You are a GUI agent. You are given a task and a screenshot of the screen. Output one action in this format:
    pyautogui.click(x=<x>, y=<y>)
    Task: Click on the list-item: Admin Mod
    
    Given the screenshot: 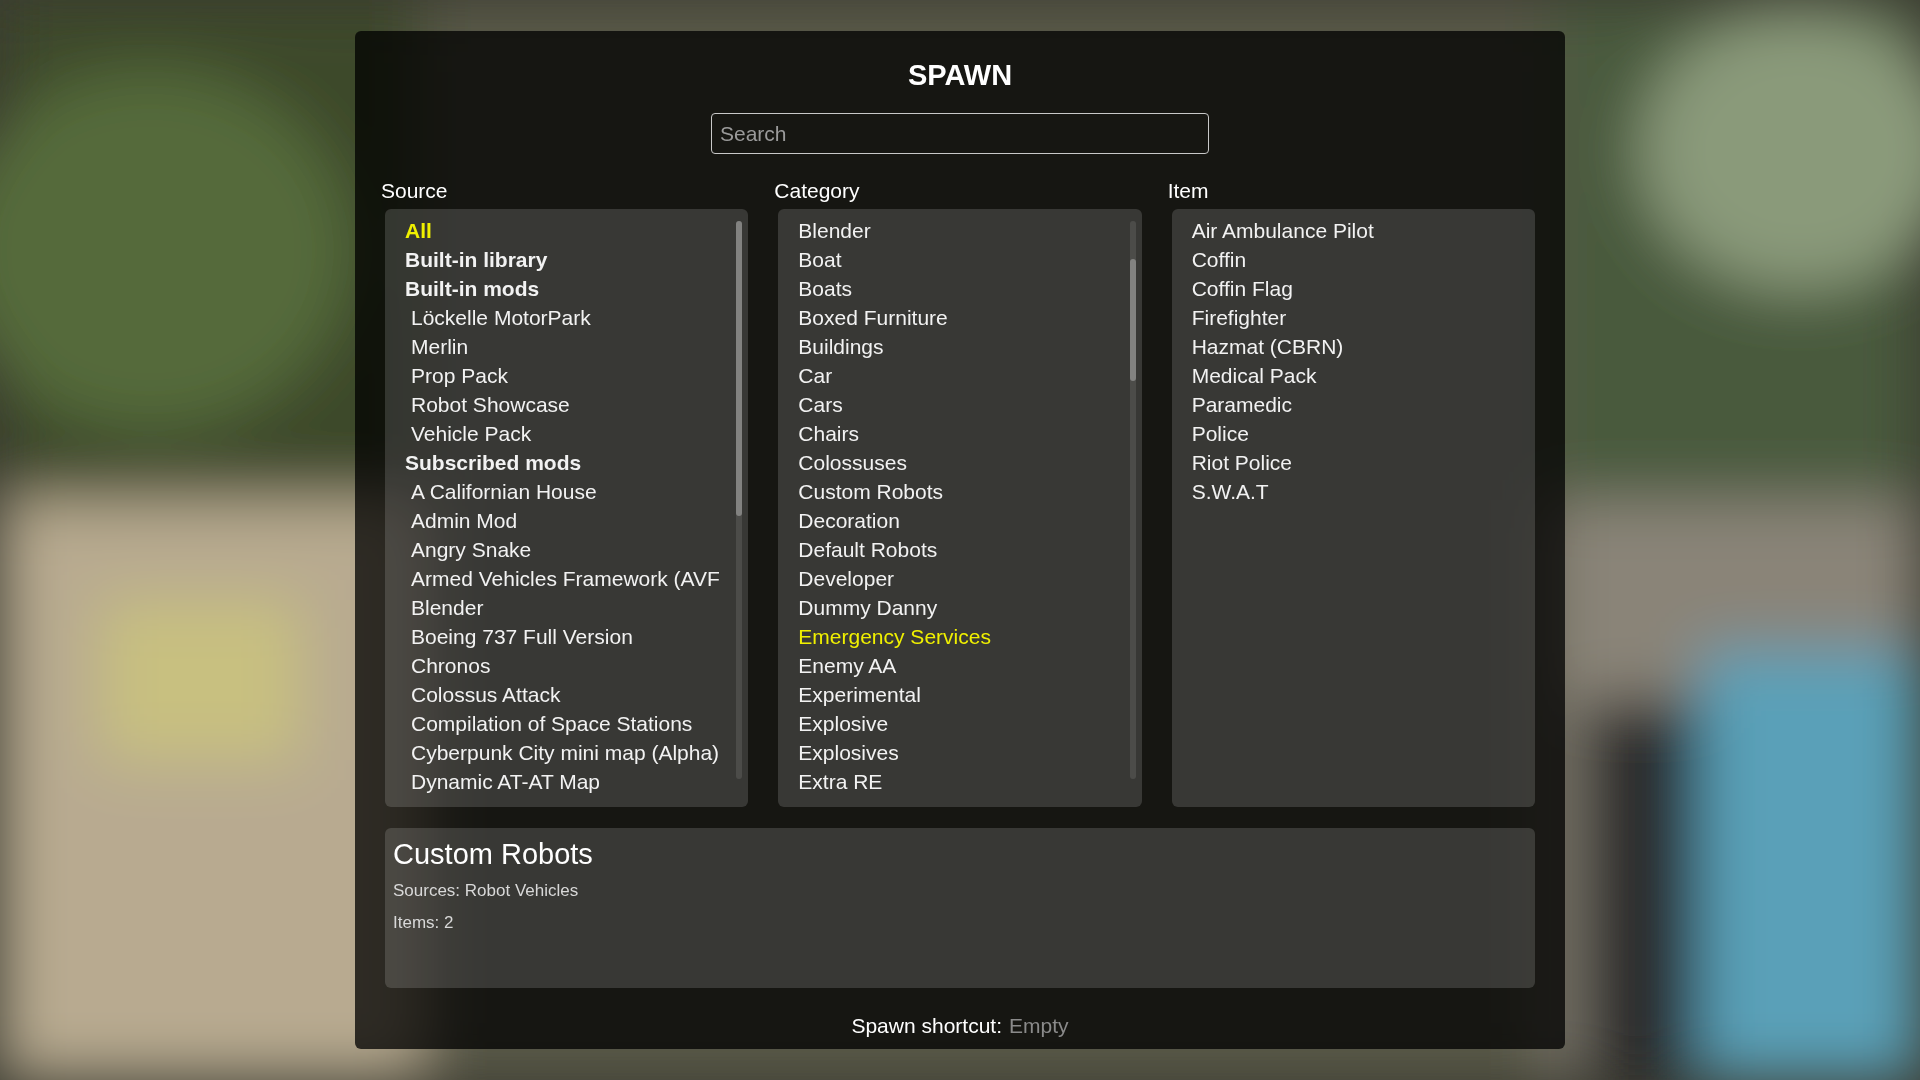 What is the action you would take?
    pyautogui.click(x=464, y=520)
    